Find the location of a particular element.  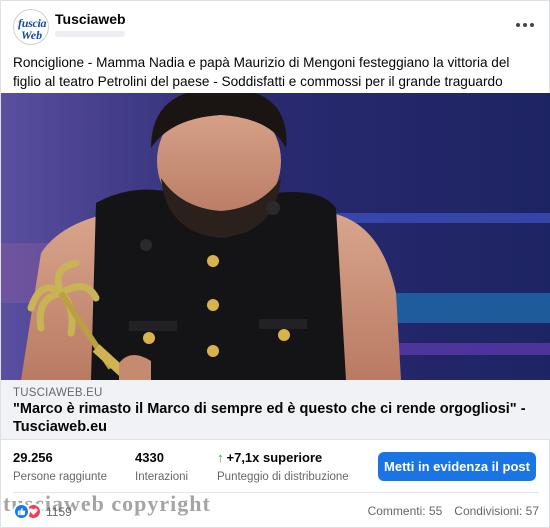

page-avatar: fuscia Web is located at coordinates (31, 27).